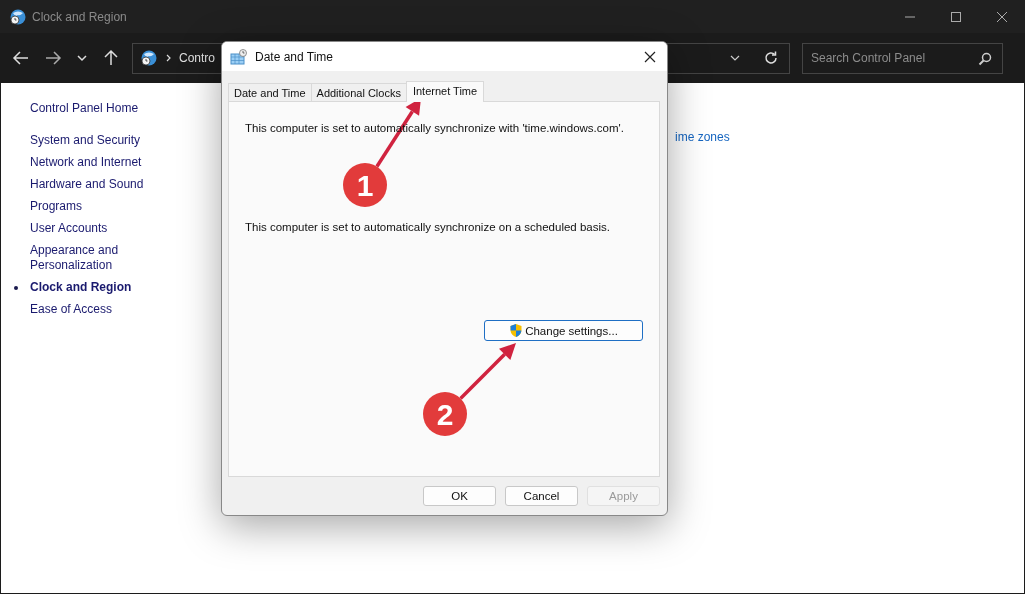 Image resolution: width=1025 pixels, height=594 pixels. What do you see at coordinates (487, 371) in the screenshot?
I see `arrow` at bounding box center [487, 371].